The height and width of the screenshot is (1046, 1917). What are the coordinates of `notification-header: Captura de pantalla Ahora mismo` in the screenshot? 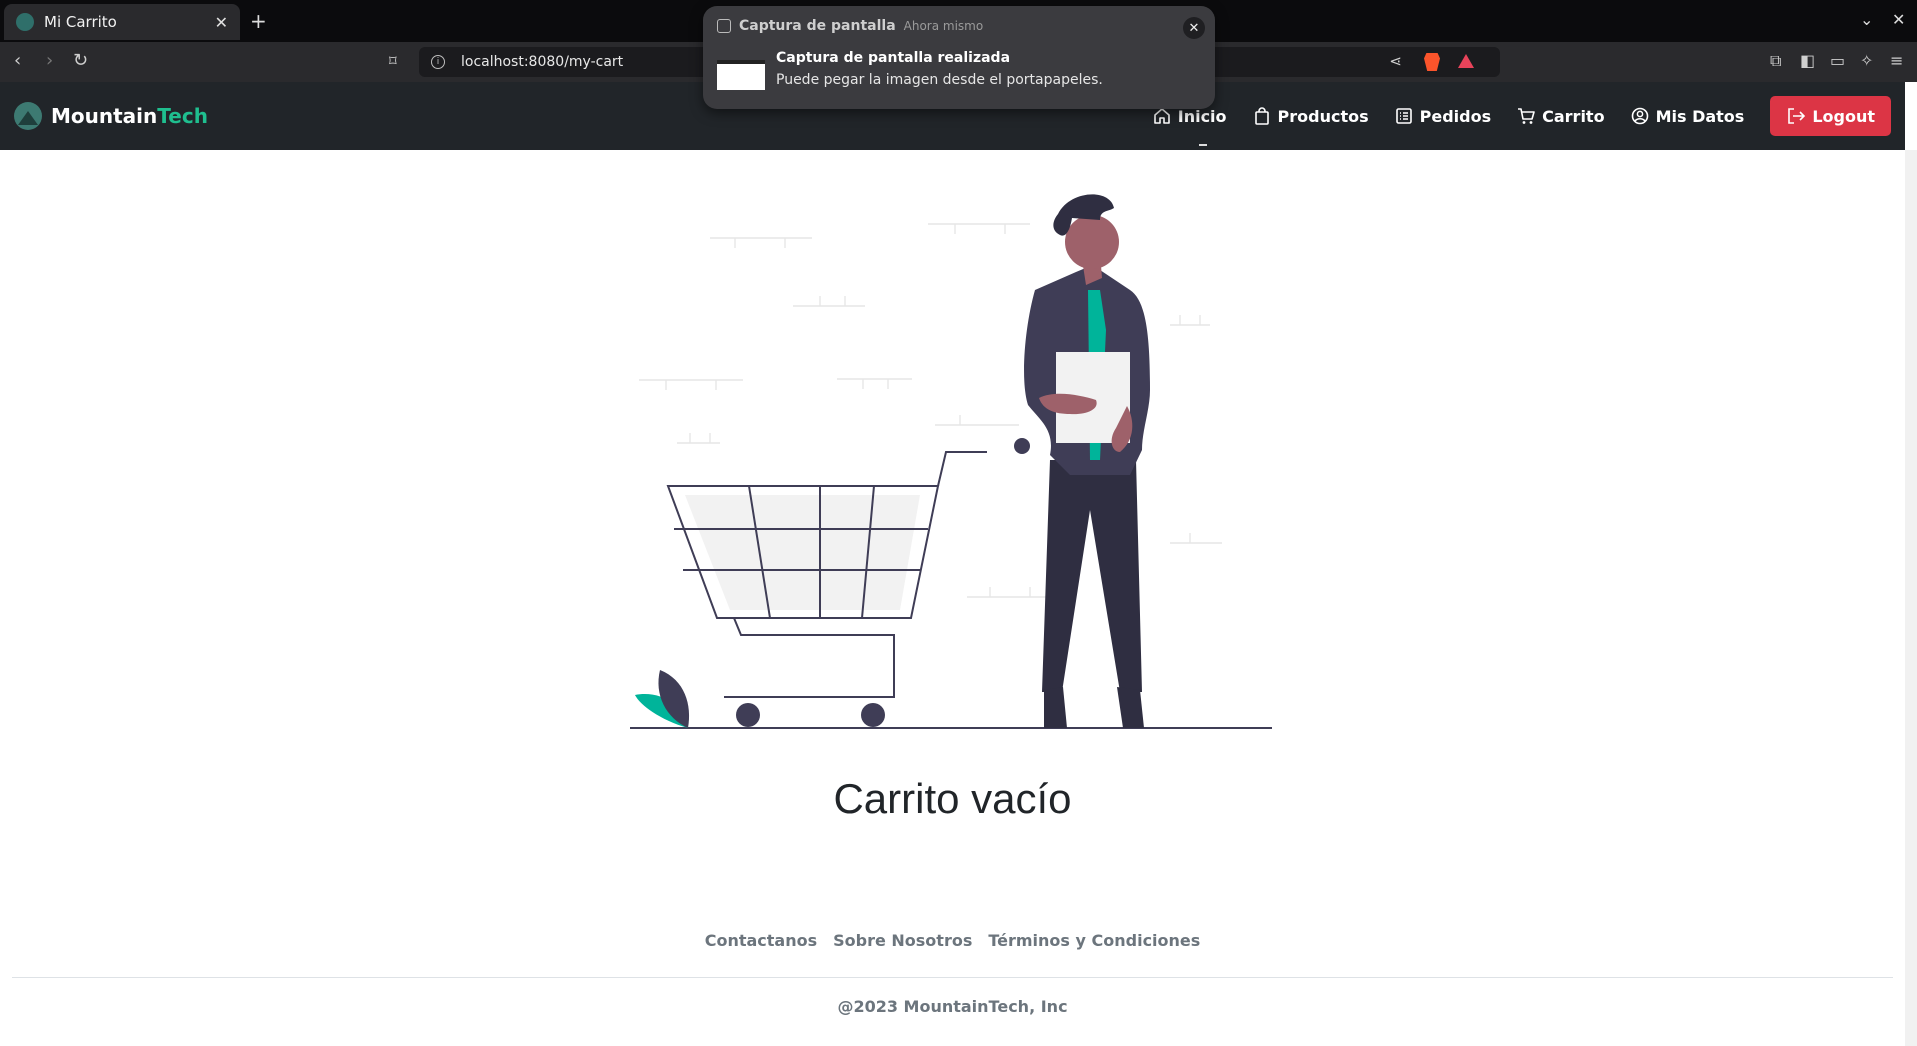 It's located at (850, 26).